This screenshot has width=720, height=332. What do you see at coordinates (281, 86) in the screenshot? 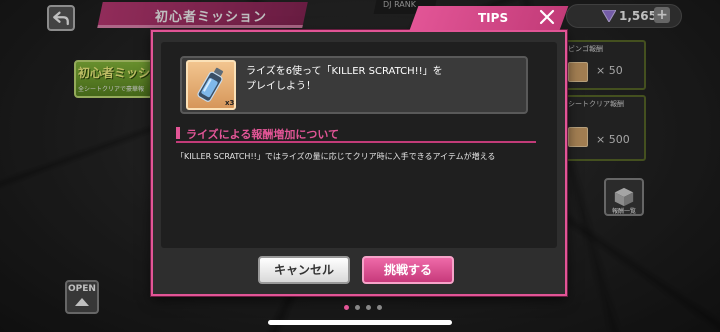
I see `mission-text-line-2: プレイしよう！` at bounding box center [281, 86].